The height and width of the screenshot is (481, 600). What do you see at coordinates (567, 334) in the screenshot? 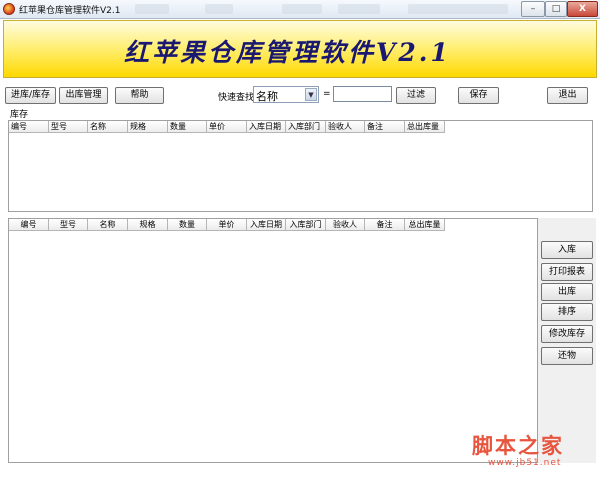
I see `edit-stock-button: 修改库存` at bounding box center [567, 334].